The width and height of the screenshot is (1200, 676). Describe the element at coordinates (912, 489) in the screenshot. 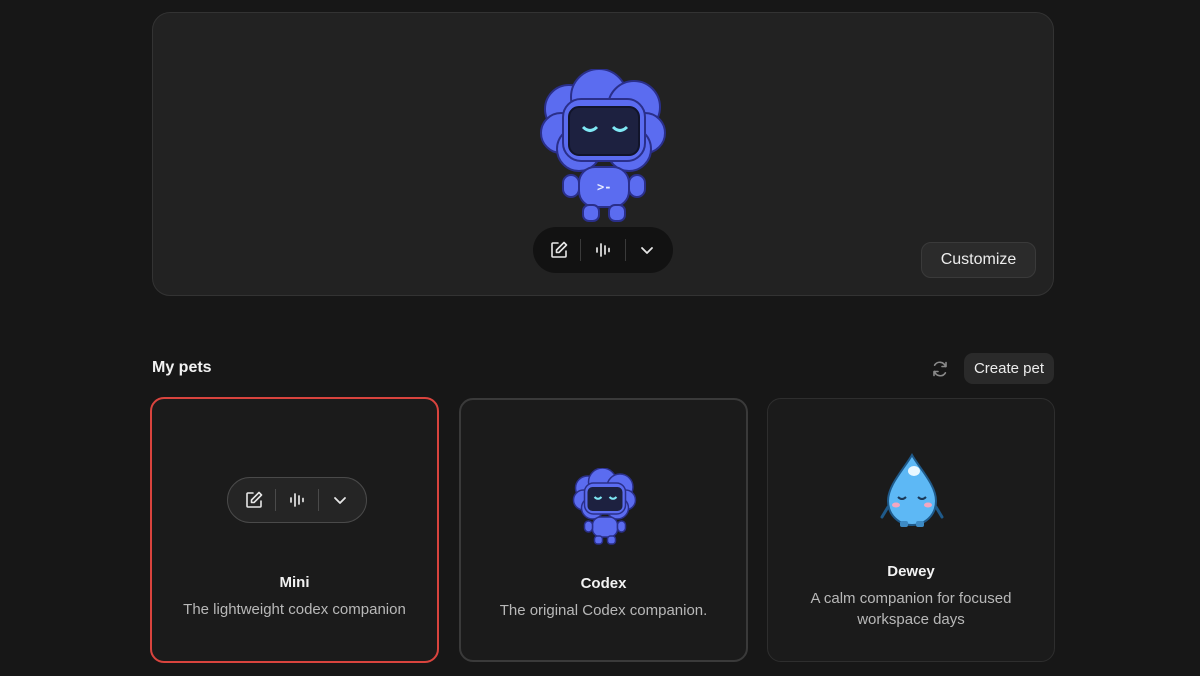

I see `dewey-pet-image` at that location.